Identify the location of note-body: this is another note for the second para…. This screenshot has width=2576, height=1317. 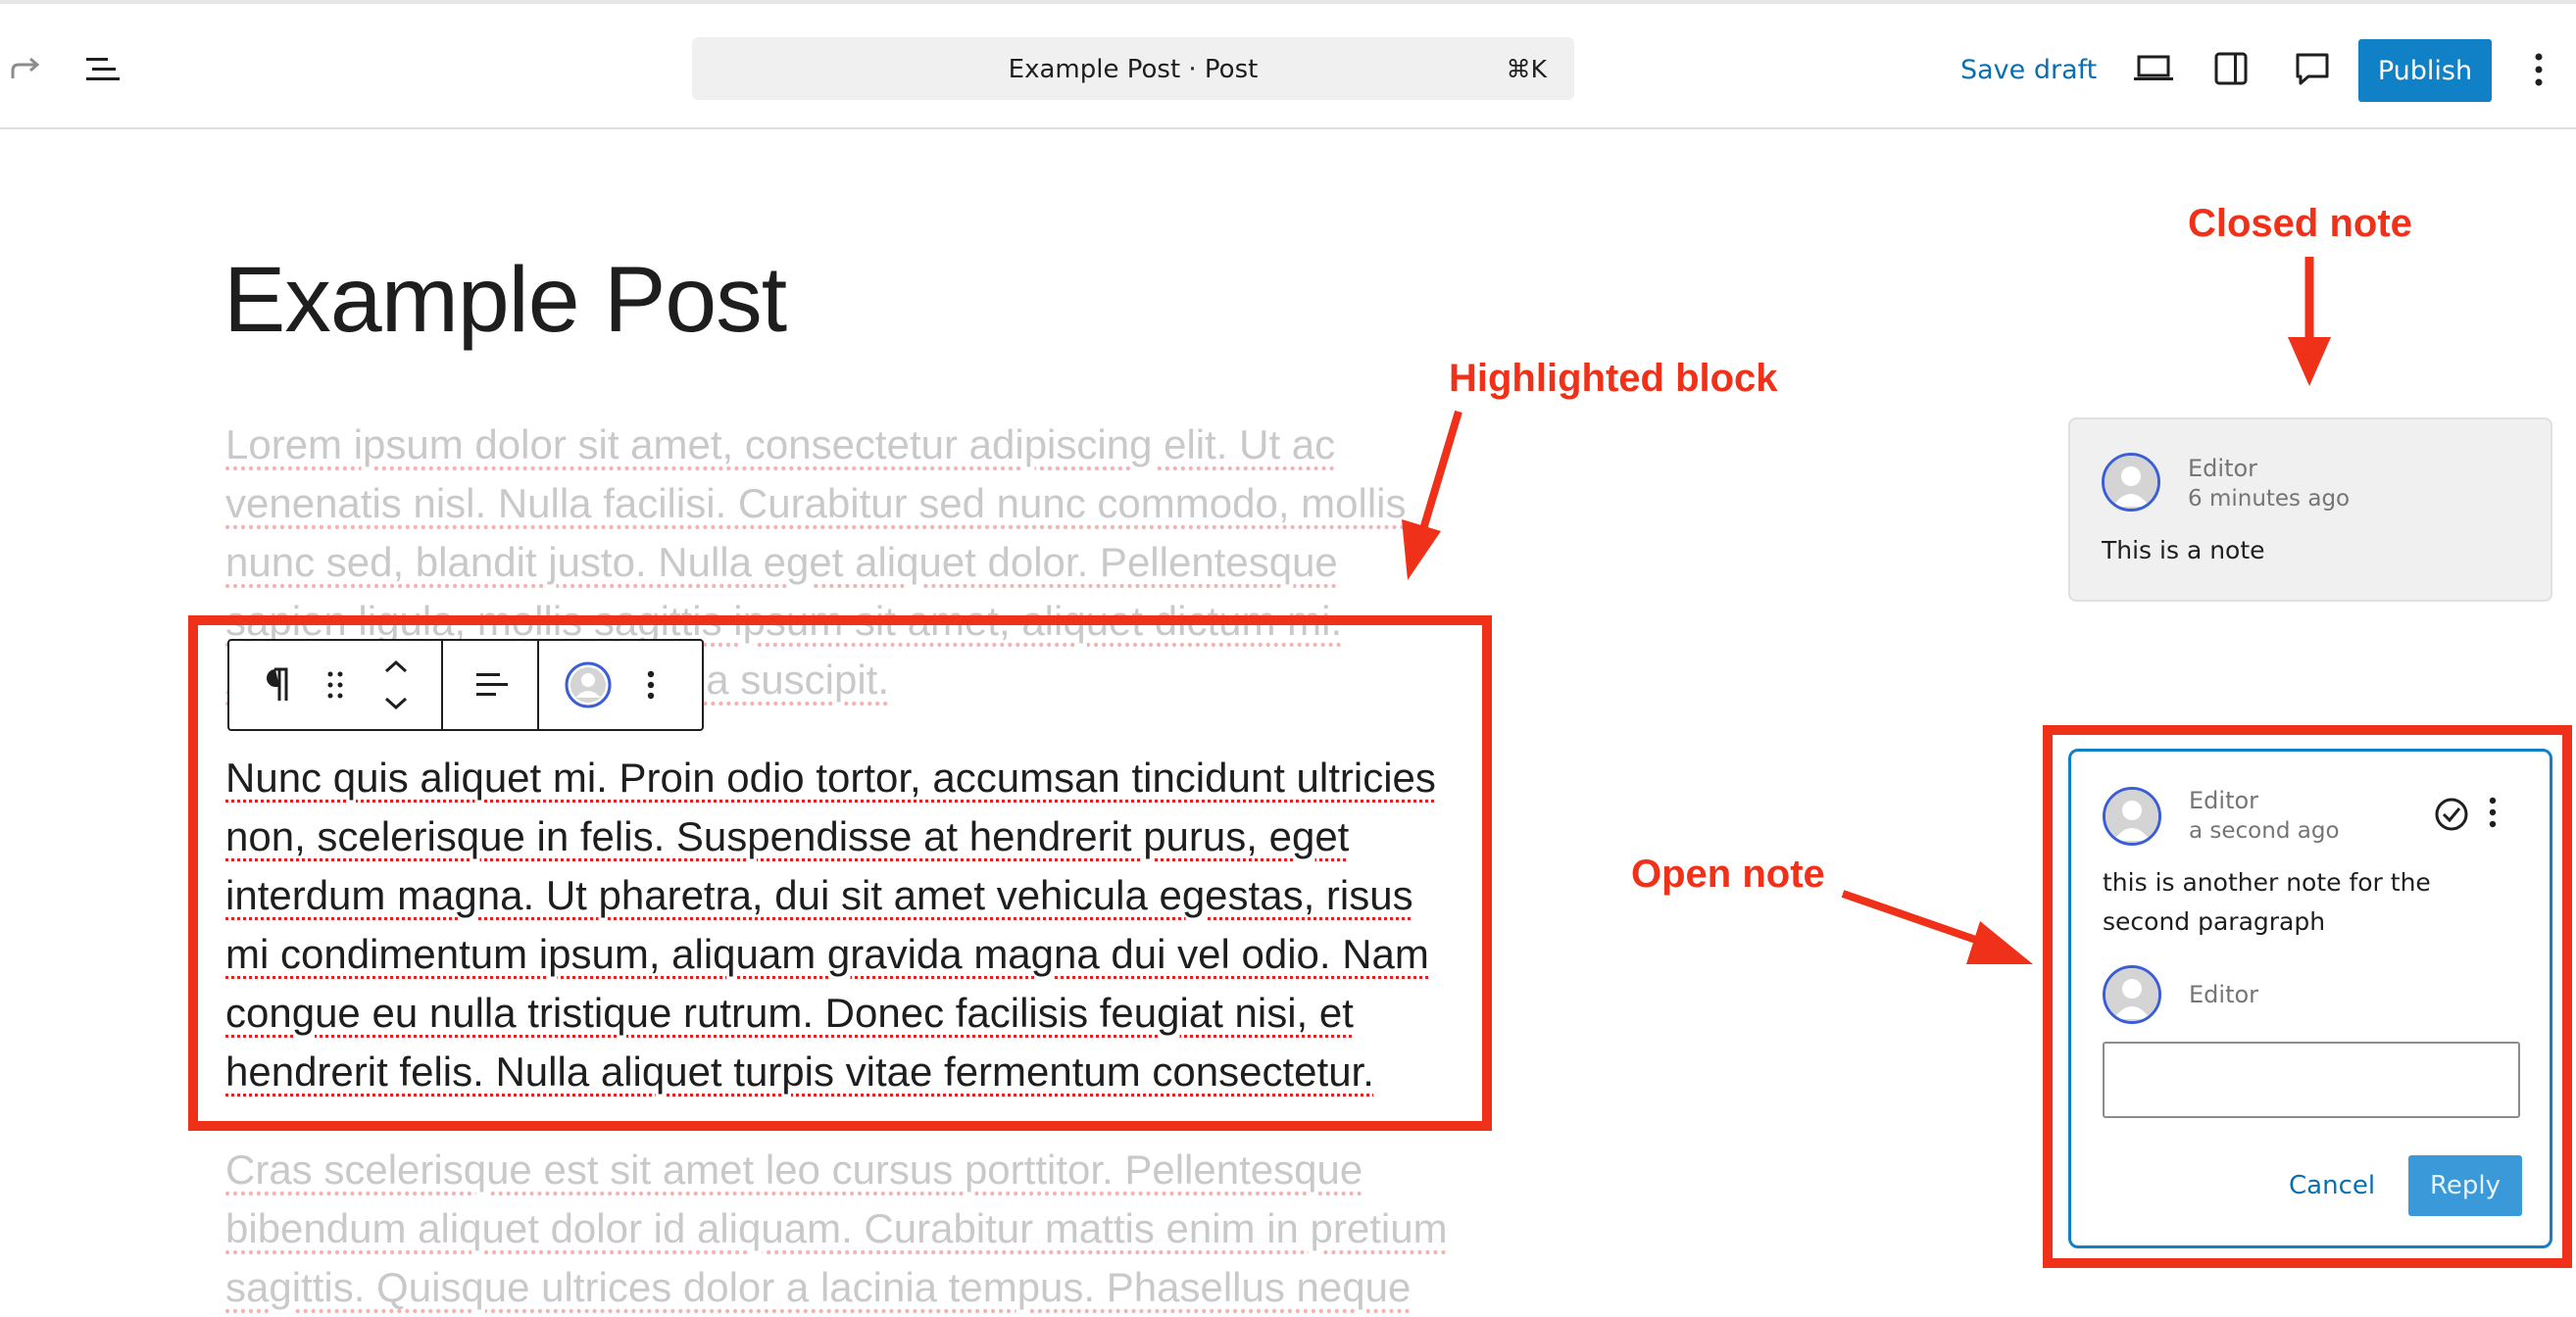
(2267, 902).